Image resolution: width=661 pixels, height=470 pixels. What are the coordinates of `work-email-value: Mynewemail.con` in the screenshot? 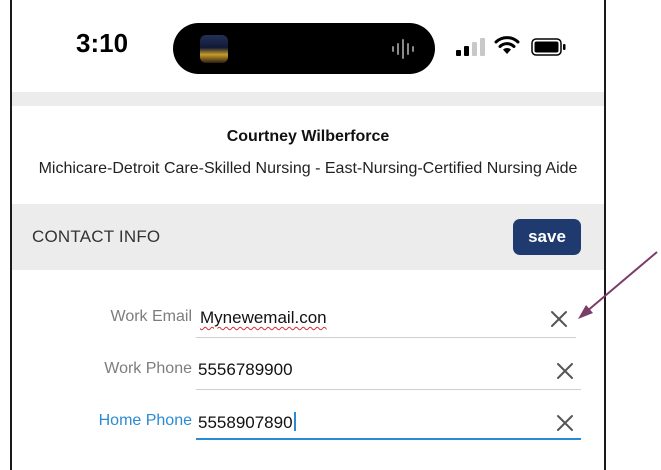 It's located at (263, 317).